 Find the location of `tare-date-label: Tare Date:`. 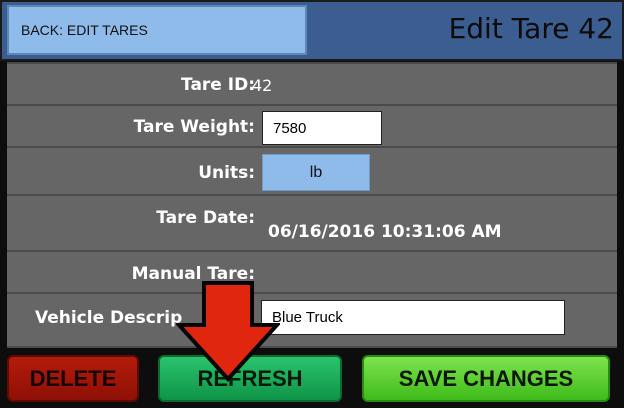

tare-date-label: Tare Date: is located at coordinates (205, 218).